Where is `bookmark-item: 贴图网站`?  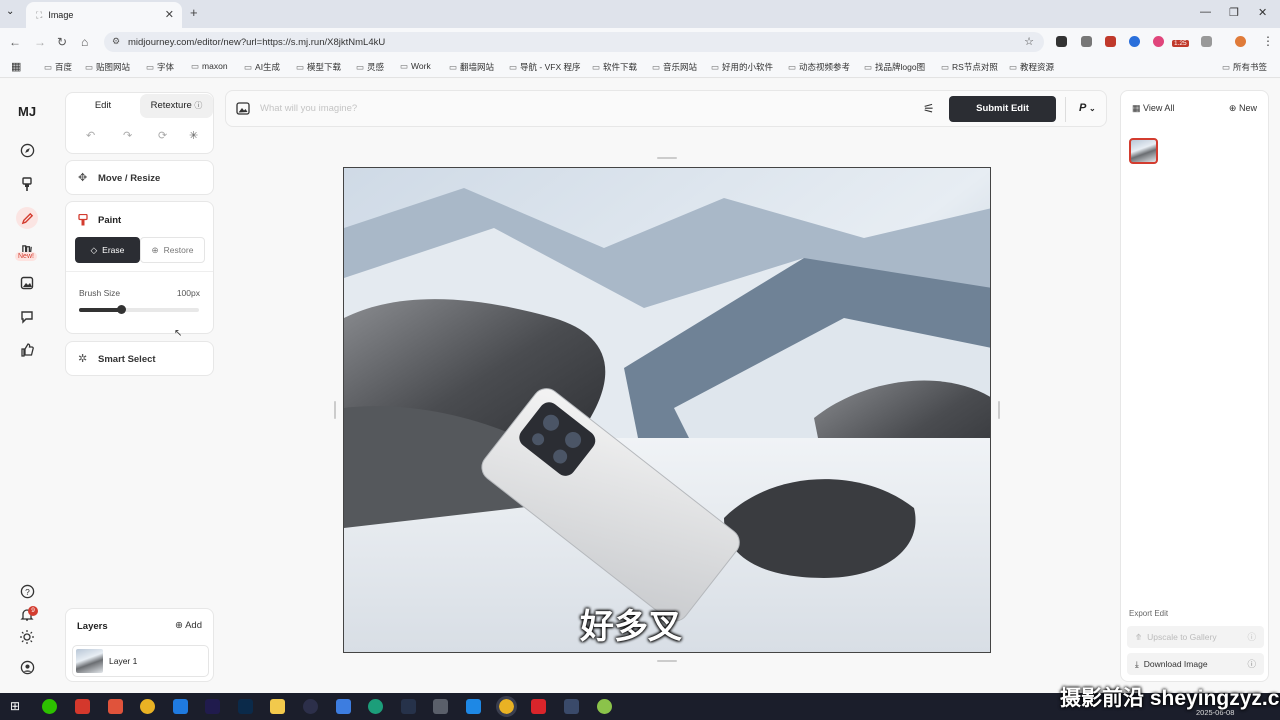 bookmark-item: 贴图网站 is located at coordinates (107, 67).